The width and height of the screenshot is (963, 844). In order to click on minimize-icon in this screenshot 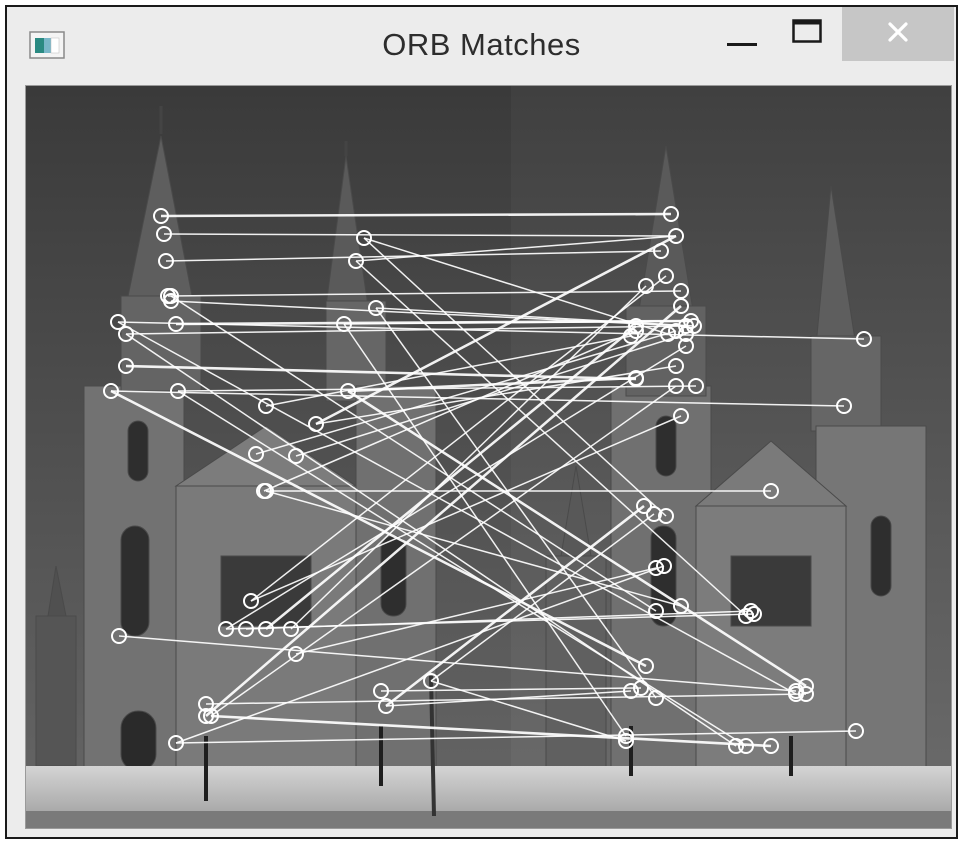, I will do `click(742, 34)`.